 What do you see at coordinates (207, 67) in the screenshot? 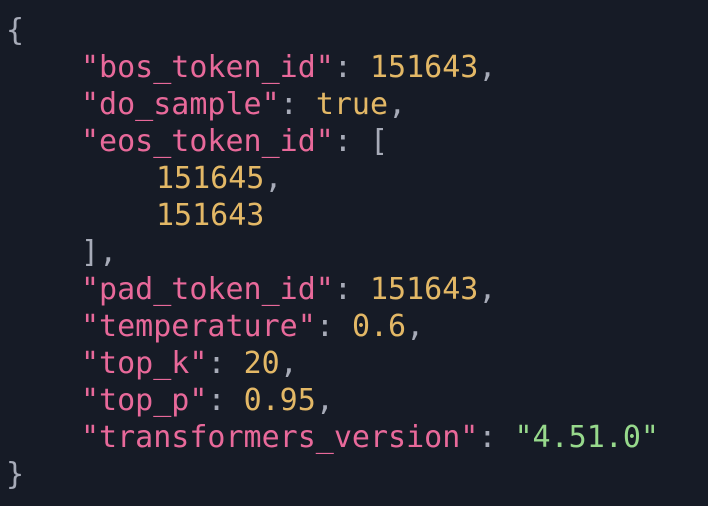
I see `key-bos-token-id: "bos_token_id"` at bounding box center [207, 67].